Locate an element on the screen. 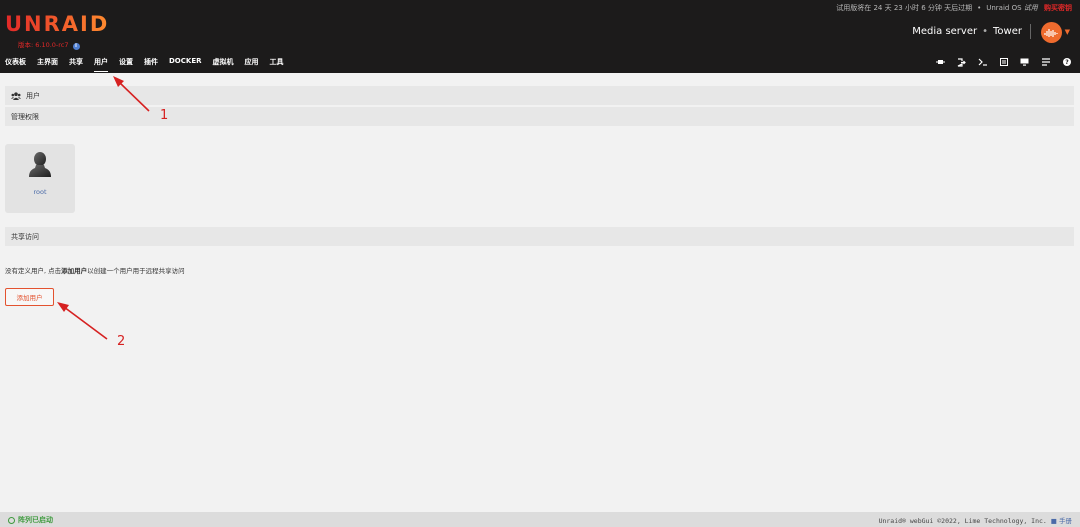 The width and height of the screenshot is (1080, 527). waveform-icon is located at coordinates (1051, 32).